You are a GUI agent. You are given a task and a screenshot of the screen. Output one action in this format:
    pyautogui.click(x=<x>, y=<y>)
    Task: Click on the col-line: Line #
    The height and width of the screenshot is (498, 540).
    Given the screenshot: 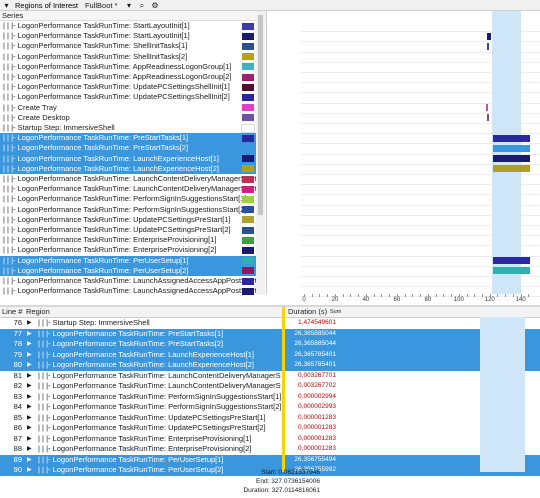 What is the action you would take?
    pyautogui.click(x=12, y=312)
    